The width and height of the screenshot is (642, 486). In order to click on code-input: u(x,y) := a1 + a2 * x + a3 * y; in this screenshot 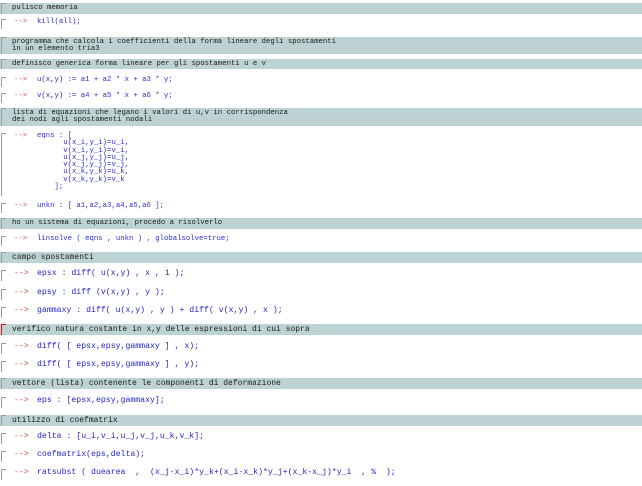, I will do `click(105, 80)`.